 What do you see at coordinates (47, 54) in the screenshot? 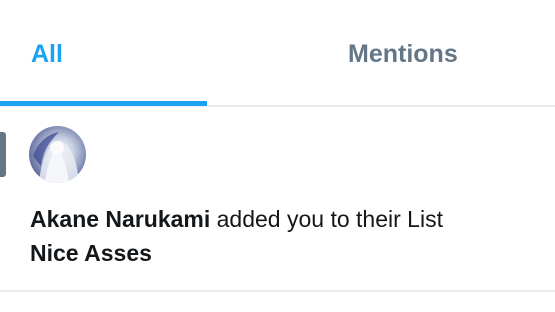
I see `tab-all-label: All` at bounding box center [47, 54].